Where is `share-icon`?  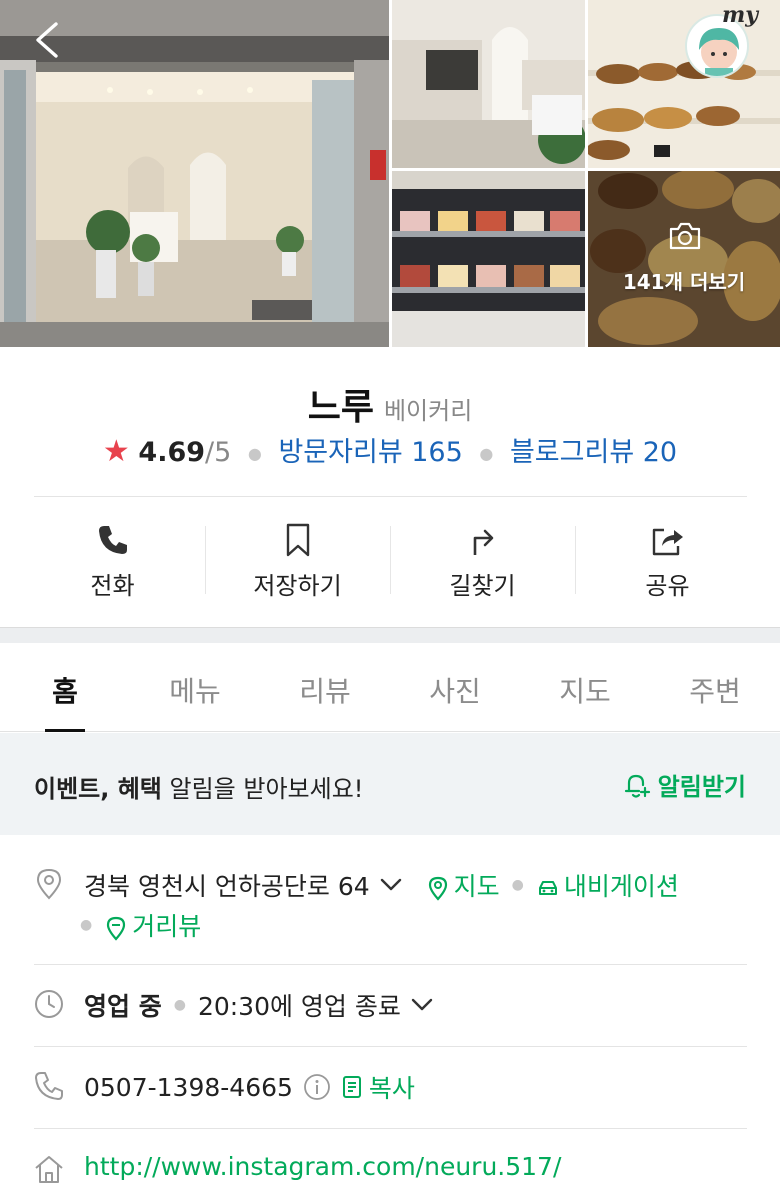
share-icon is located at coordinates (667, 542).